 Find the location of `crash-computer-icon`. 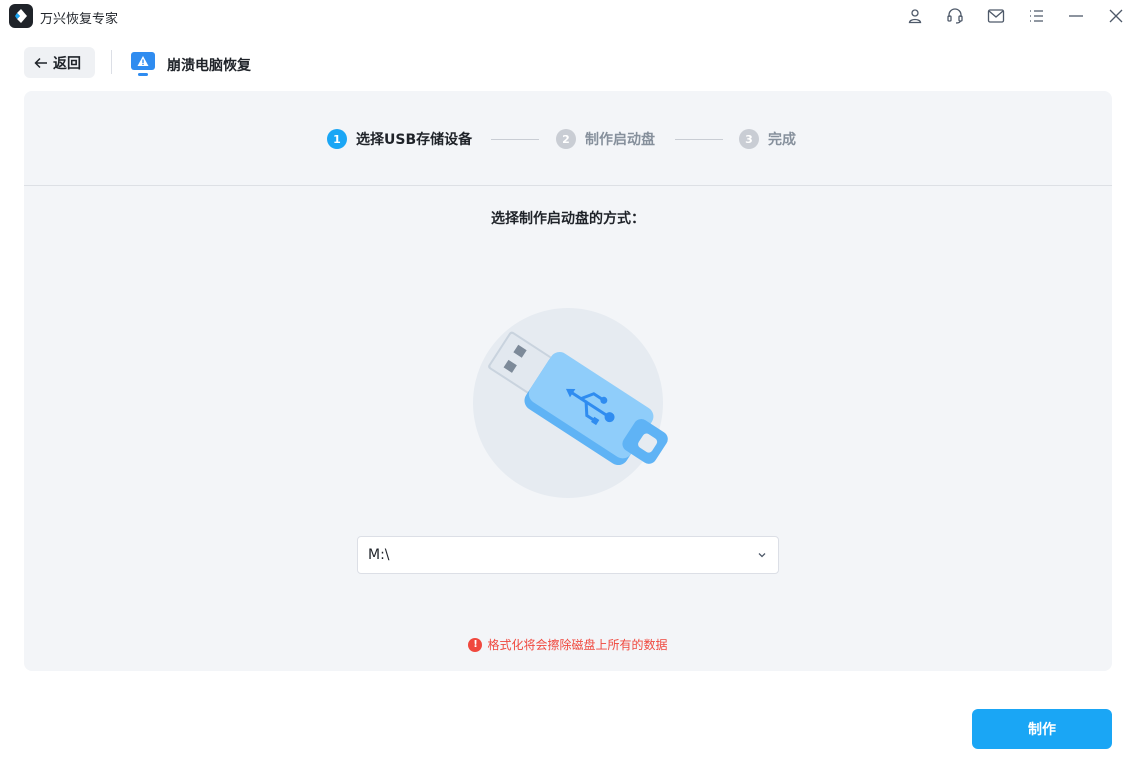

crash-computer-icon is located at coordinates (143, 64).